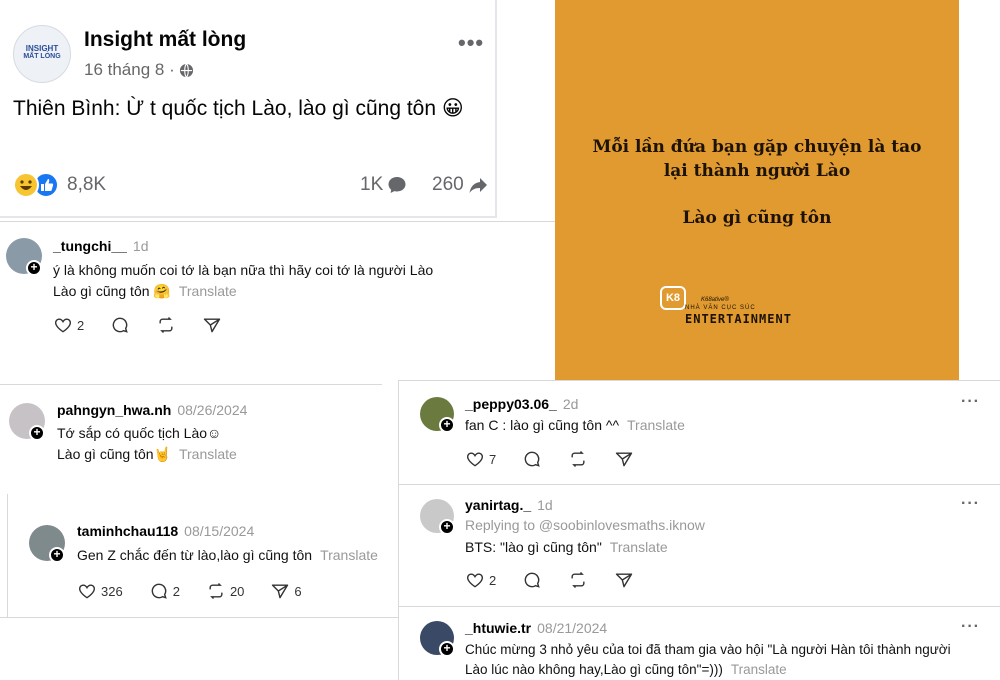 This screenshot has height=680, width=1000. I want to click on comments-count: 1K, so click(372, 184).